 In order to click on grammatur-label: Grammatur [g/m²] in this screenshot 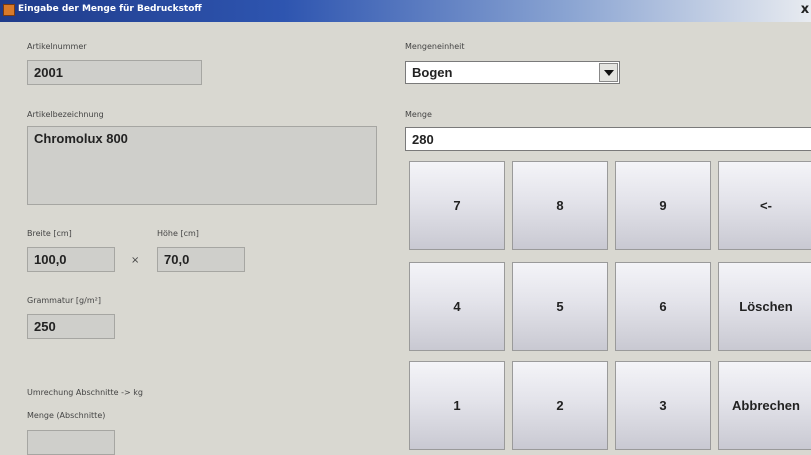, I will do `click(64, 300)`.